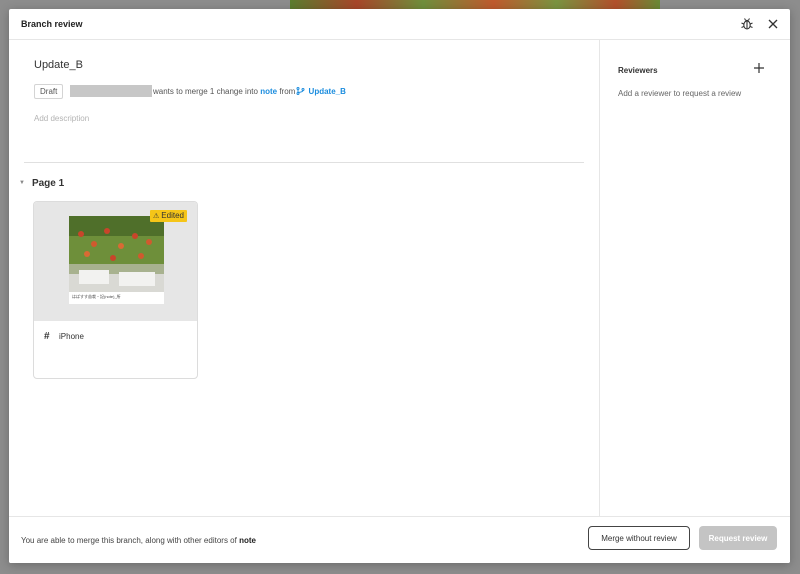  What do you see at coordinates (747, 24) in the screenshot?
I see `bug-icon` at bounding box center [747, 24].